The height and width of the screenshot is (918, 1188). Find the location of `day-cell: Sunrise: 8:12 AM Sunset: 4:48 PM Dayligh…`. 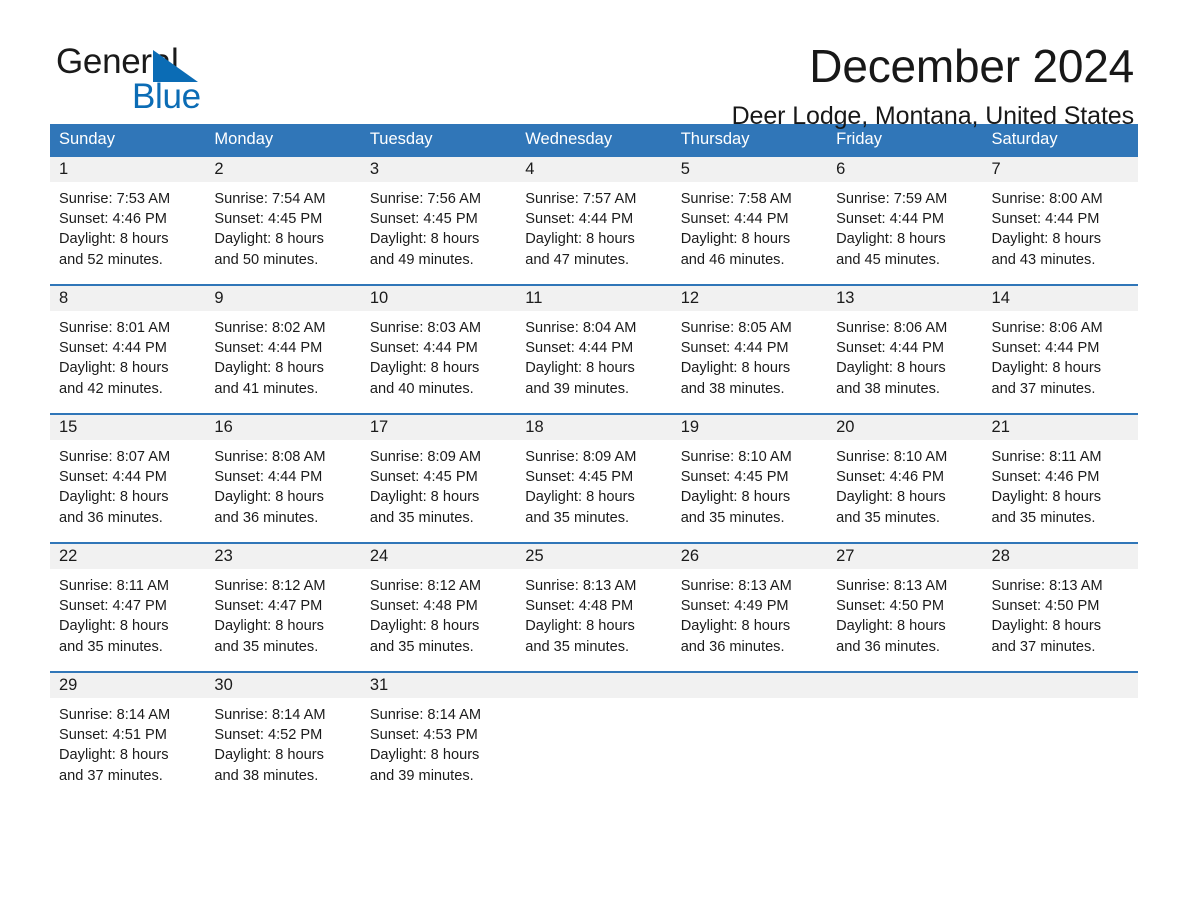

day-cell: Sunrise: 8:12 AM Sunset: 4:48 PM Dayligh… is located at coordinates (438, 615).